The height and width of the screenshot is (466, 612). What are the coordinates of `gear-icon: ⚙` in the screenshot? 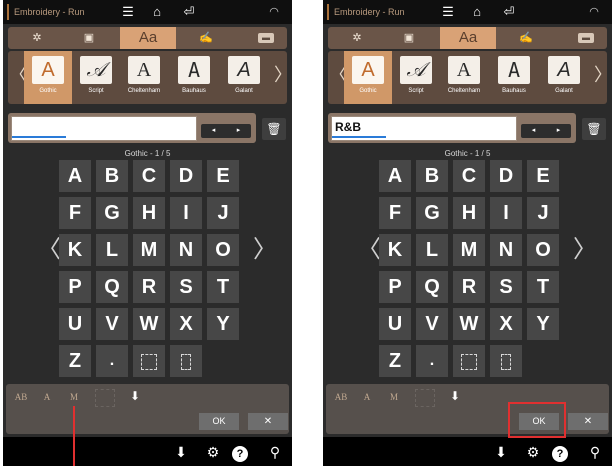 It's located at (213, 452).